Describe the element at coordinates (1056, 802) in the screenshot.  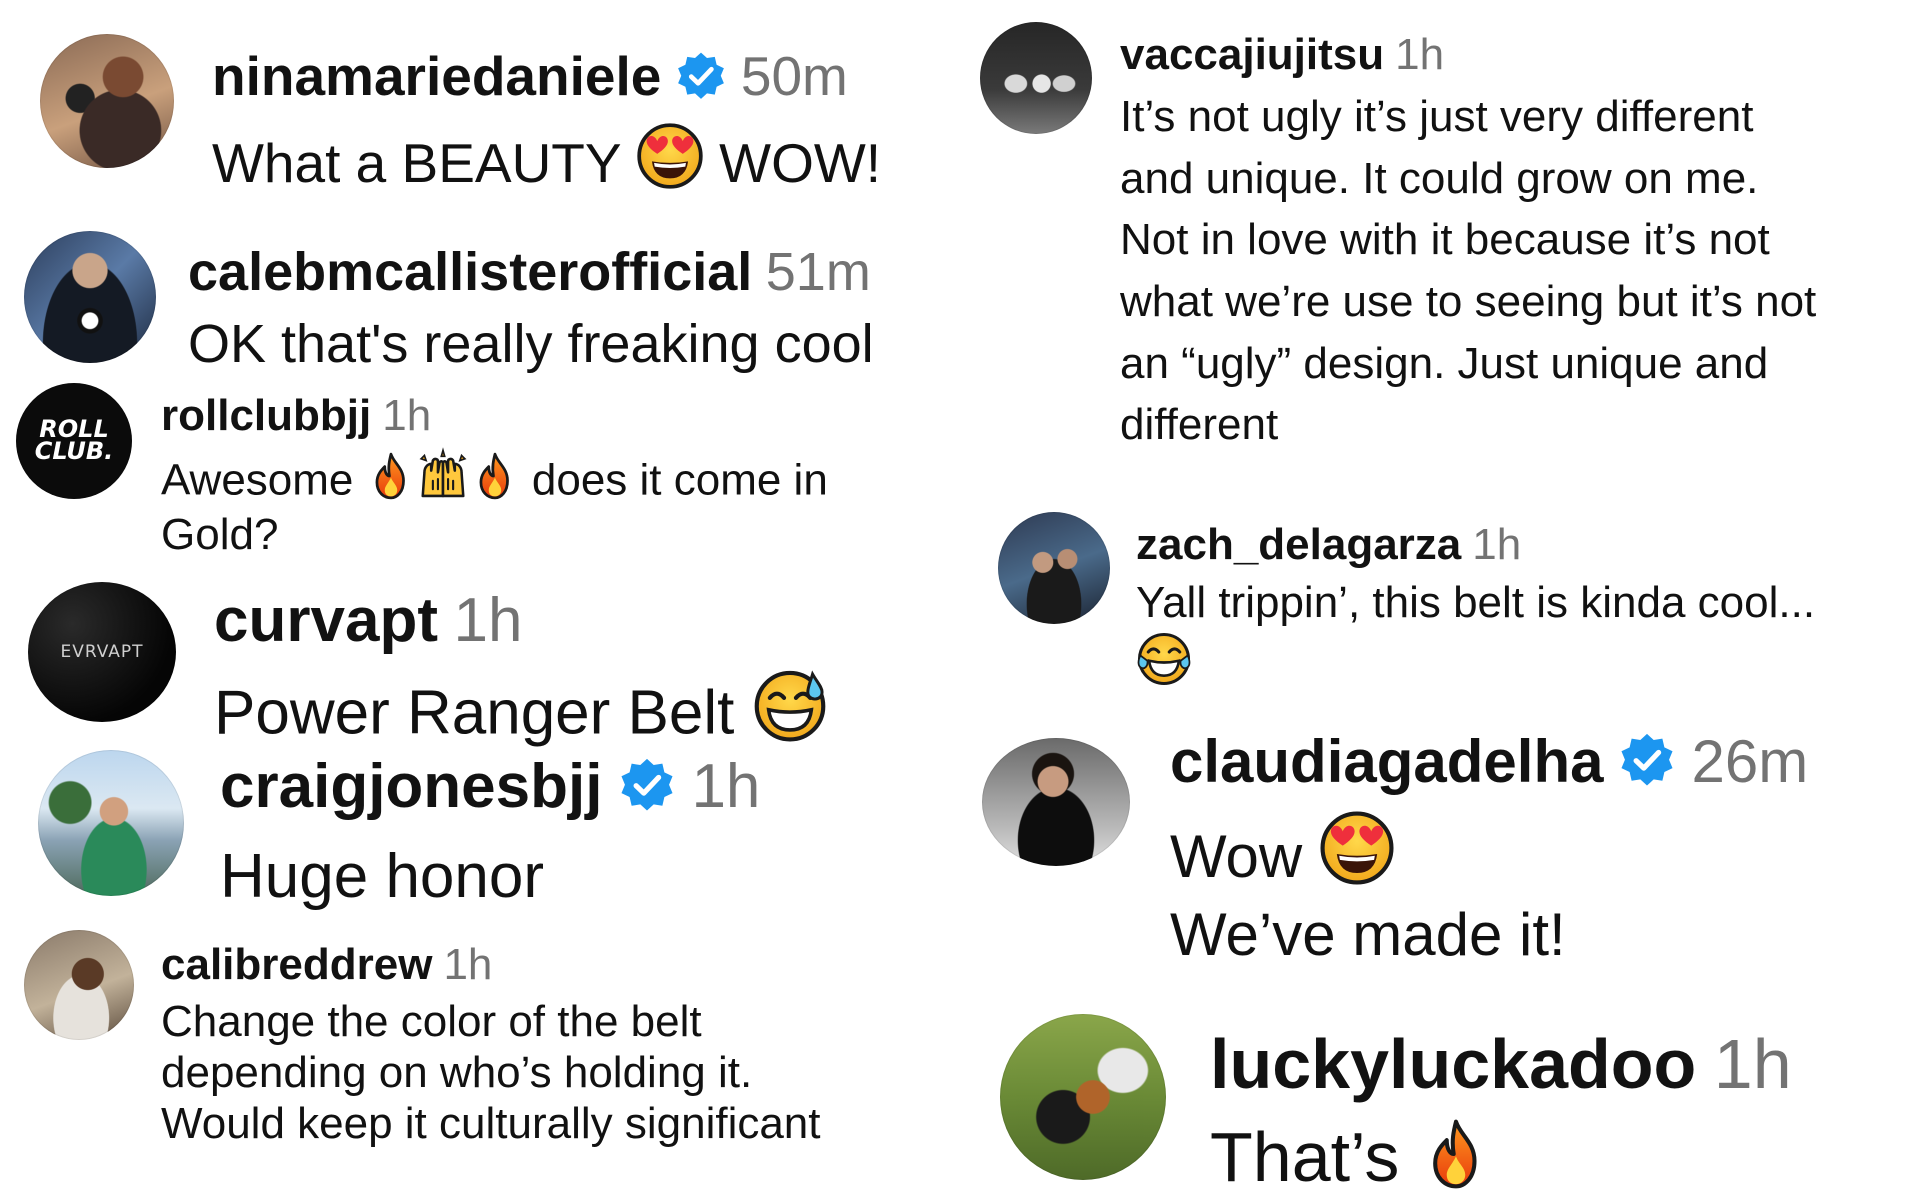
I see `avatar-claudiagadelha` at that location.